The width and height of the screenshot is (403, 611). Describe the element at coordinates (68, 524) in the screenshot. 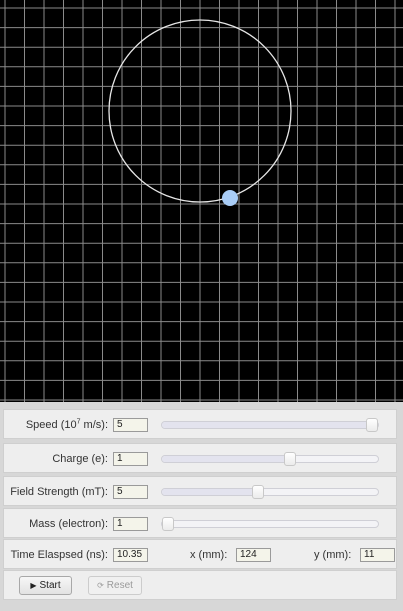

I see `mass-label: Mass (electron):` at that location.